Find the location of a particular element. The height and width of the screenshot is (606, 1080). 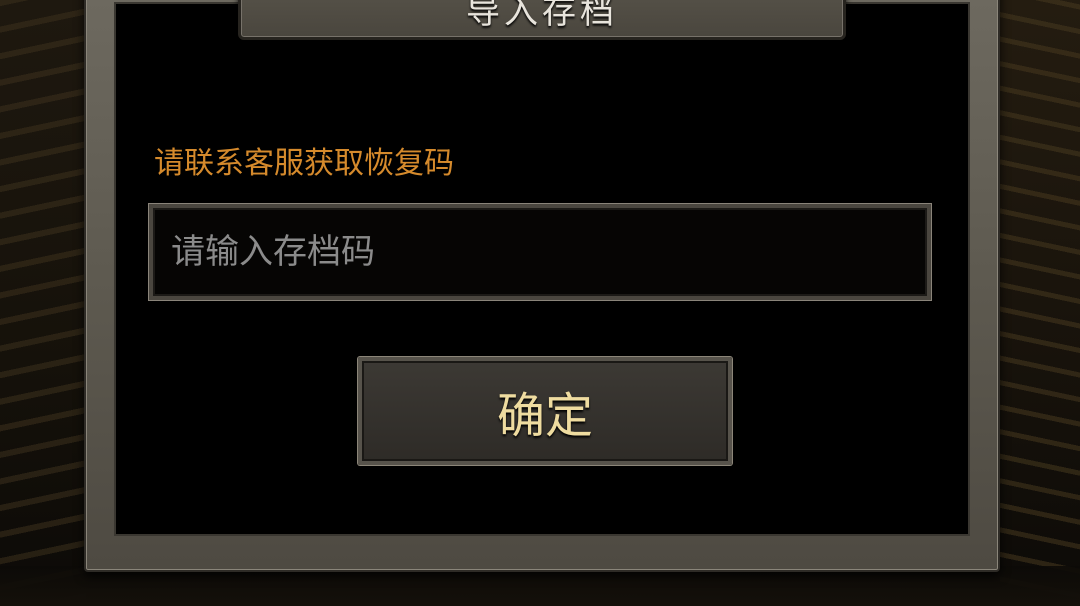

recovery-hint: 请联系客服获取恢复码 is located at coordinates (304, 163).